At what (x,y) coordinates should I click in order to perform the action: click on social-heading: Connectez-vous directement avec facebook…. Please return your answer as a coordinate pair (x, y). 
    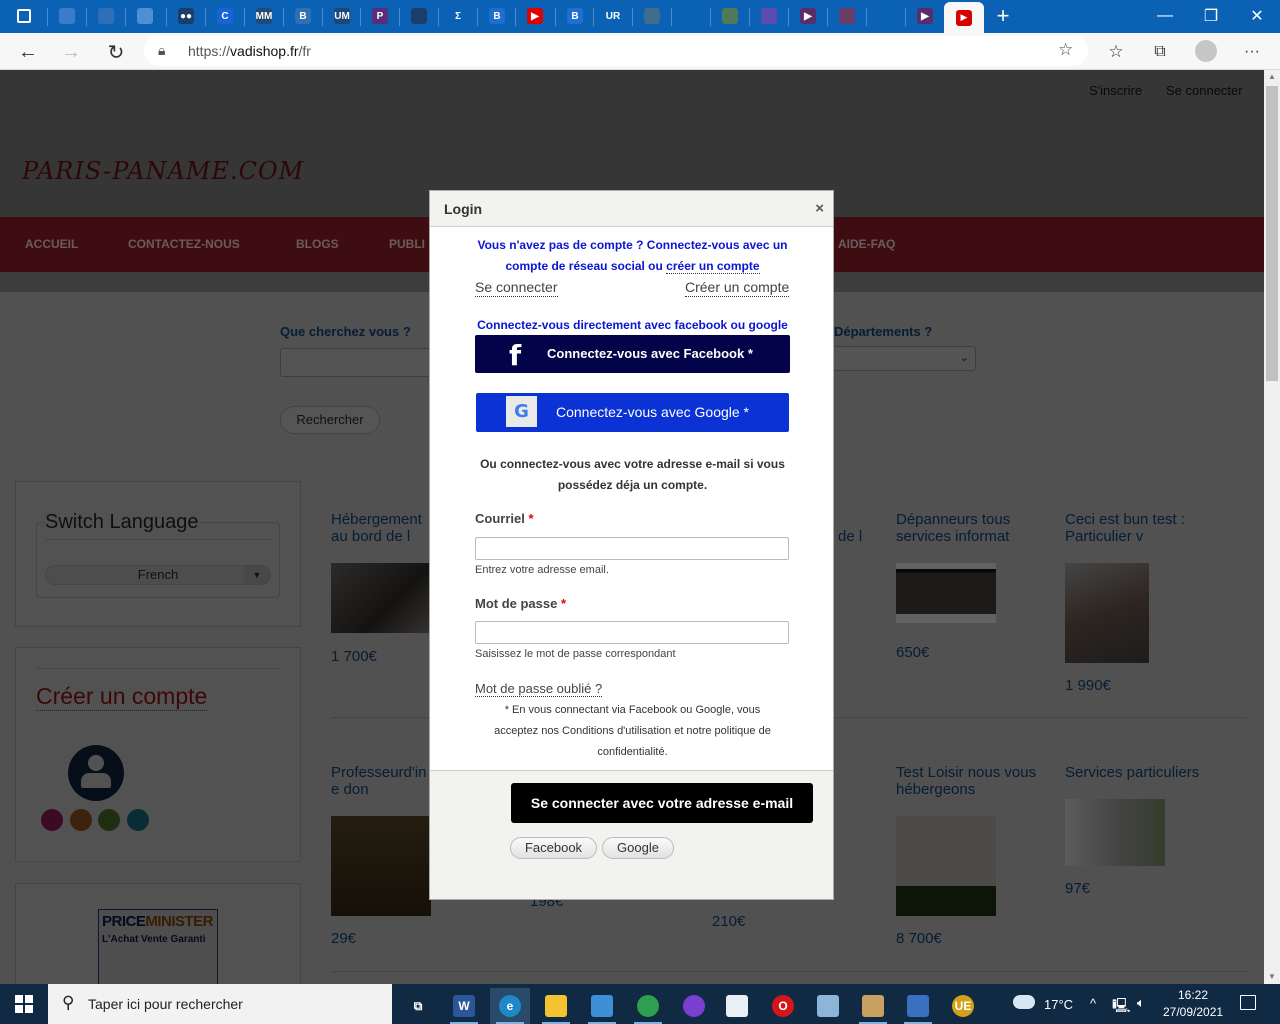
    Looking at the image, I should click on (632, 325).